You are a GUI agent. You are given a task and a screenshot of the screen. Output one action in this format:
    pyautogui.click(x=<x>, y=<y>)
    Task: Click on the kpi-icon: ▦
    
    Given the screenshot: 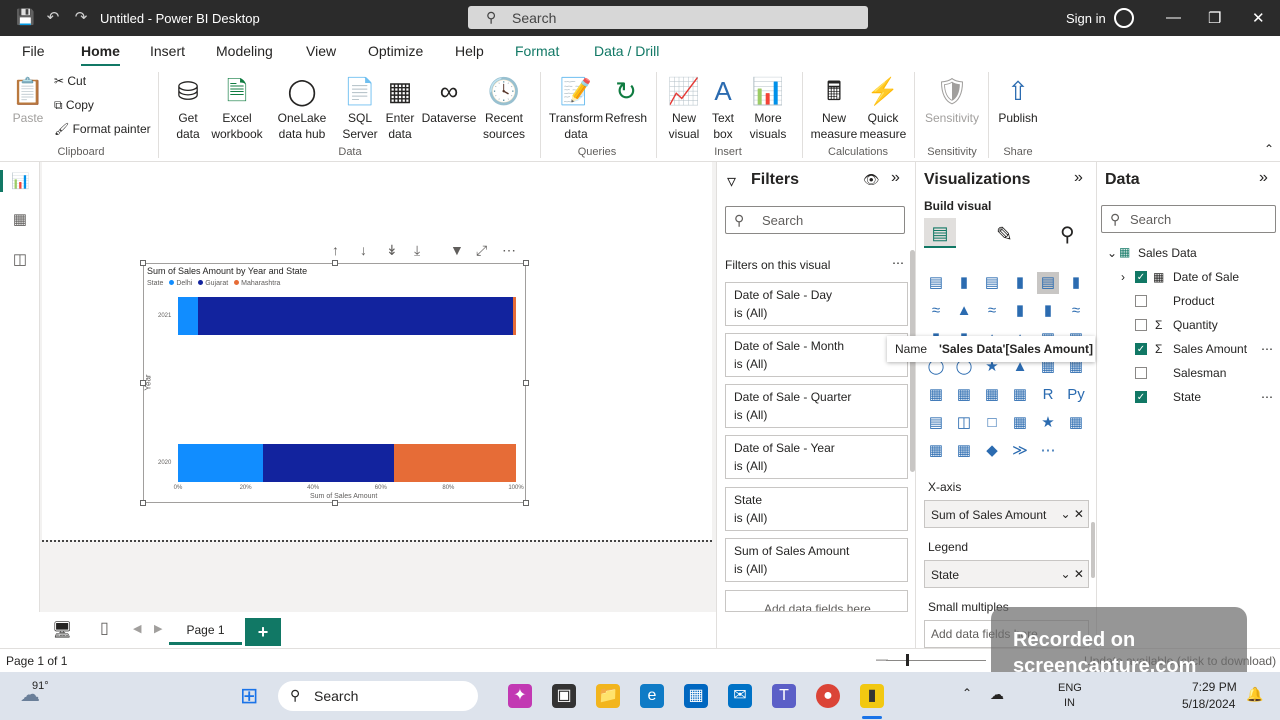 What is the action you would take?
    pyautogui.click(x=964, y=395)
    